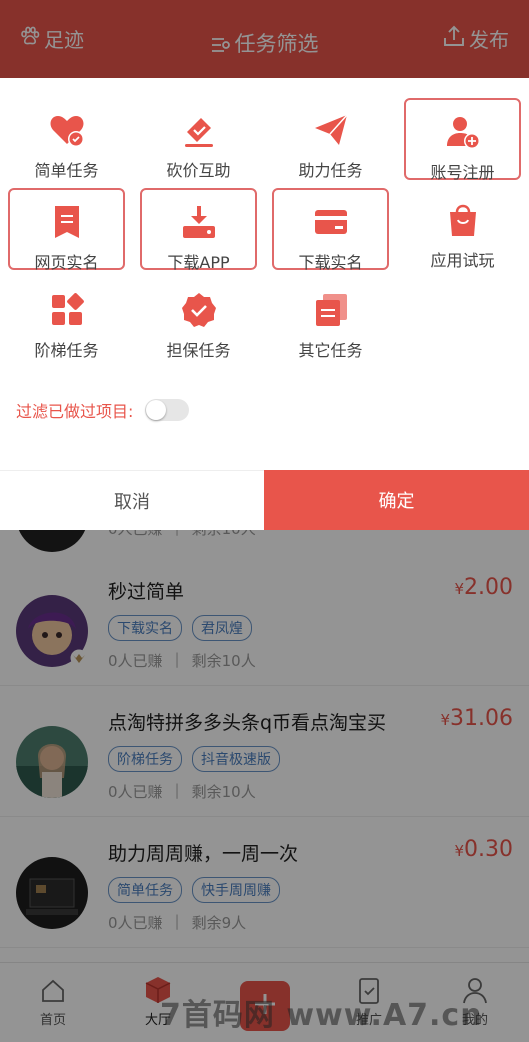  I want to click on filter-done-row: 过滤已做过项目:, so click(103, 410).